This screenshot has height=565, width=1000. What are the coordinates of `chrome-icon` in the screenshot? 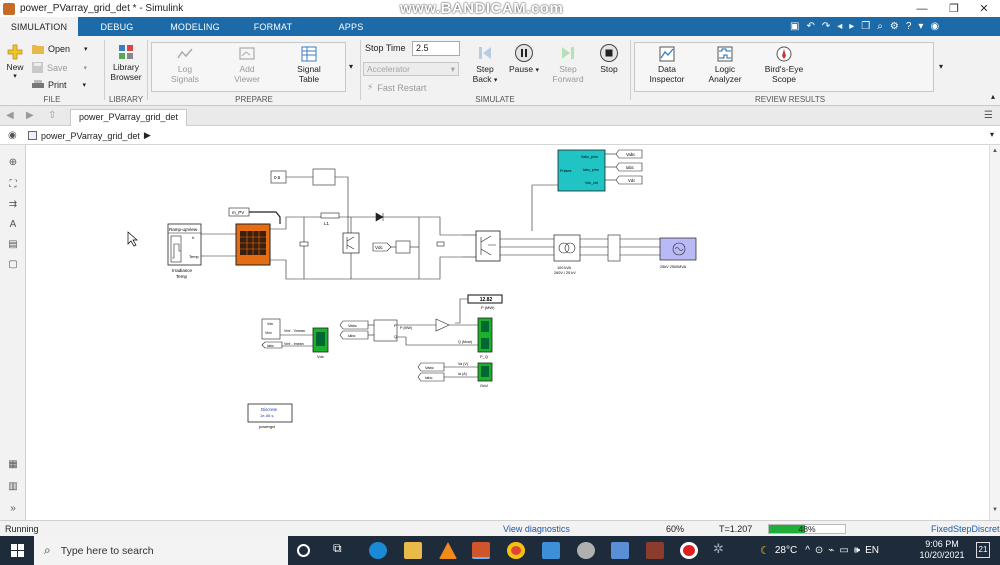 It's located at (516, 550).